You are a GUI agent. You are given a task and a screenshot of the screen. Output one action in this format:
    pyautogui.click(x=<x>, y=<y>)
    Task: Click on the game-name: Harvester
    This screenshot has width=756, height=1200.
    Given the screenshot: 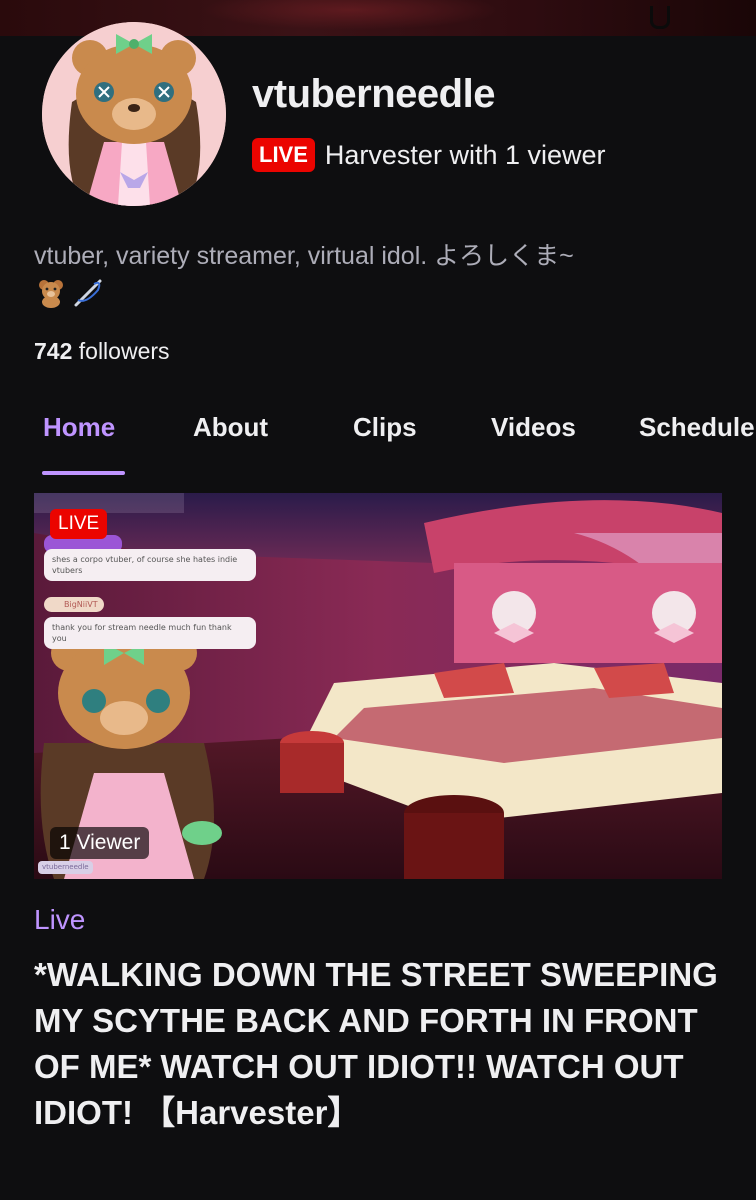 What is the action you would take?
    pyautogui.click(x=383, y=155)
    